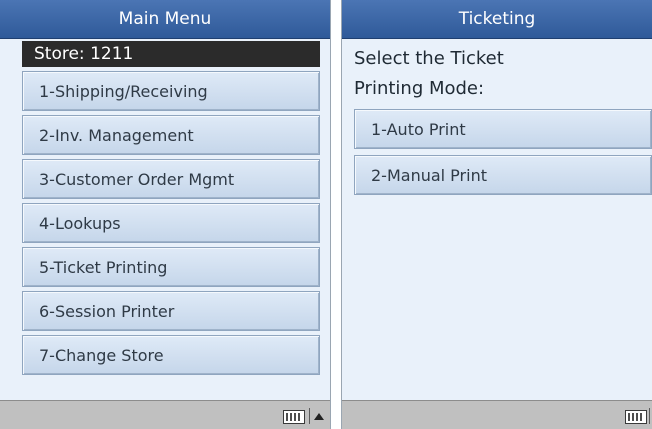 This screenshot has width=652, height=429. What do you see at coordinates (171, 179) in the screenshot?
I see `menu-customer-order-button: 3-Customer Order Mgmt` at bounding box center [171, 179].